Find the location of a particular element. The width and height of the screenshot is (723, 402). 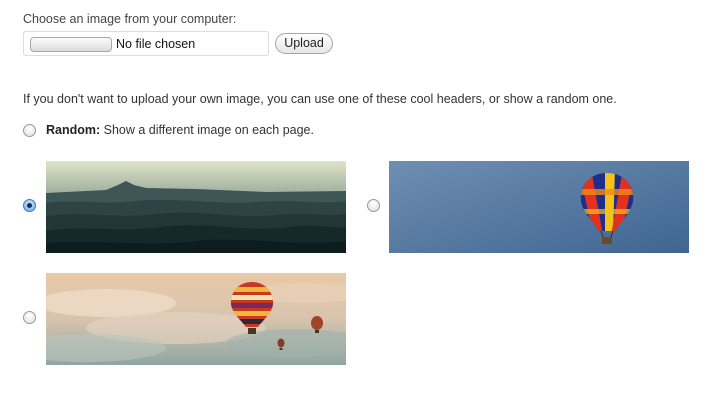

upload-button: Upload is located at coordinates (304, 43).